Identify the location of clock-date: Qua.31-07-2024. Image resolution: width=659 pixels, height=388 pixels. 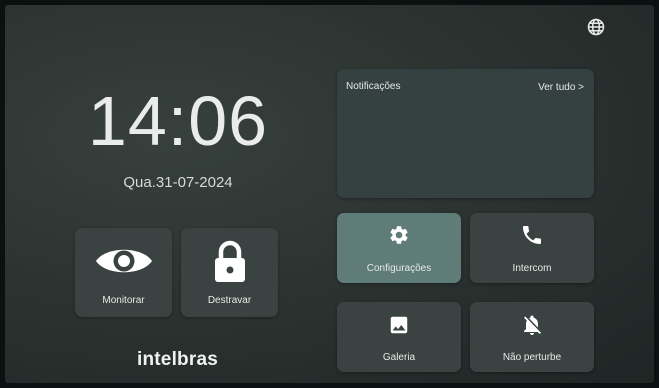
(178, 182).